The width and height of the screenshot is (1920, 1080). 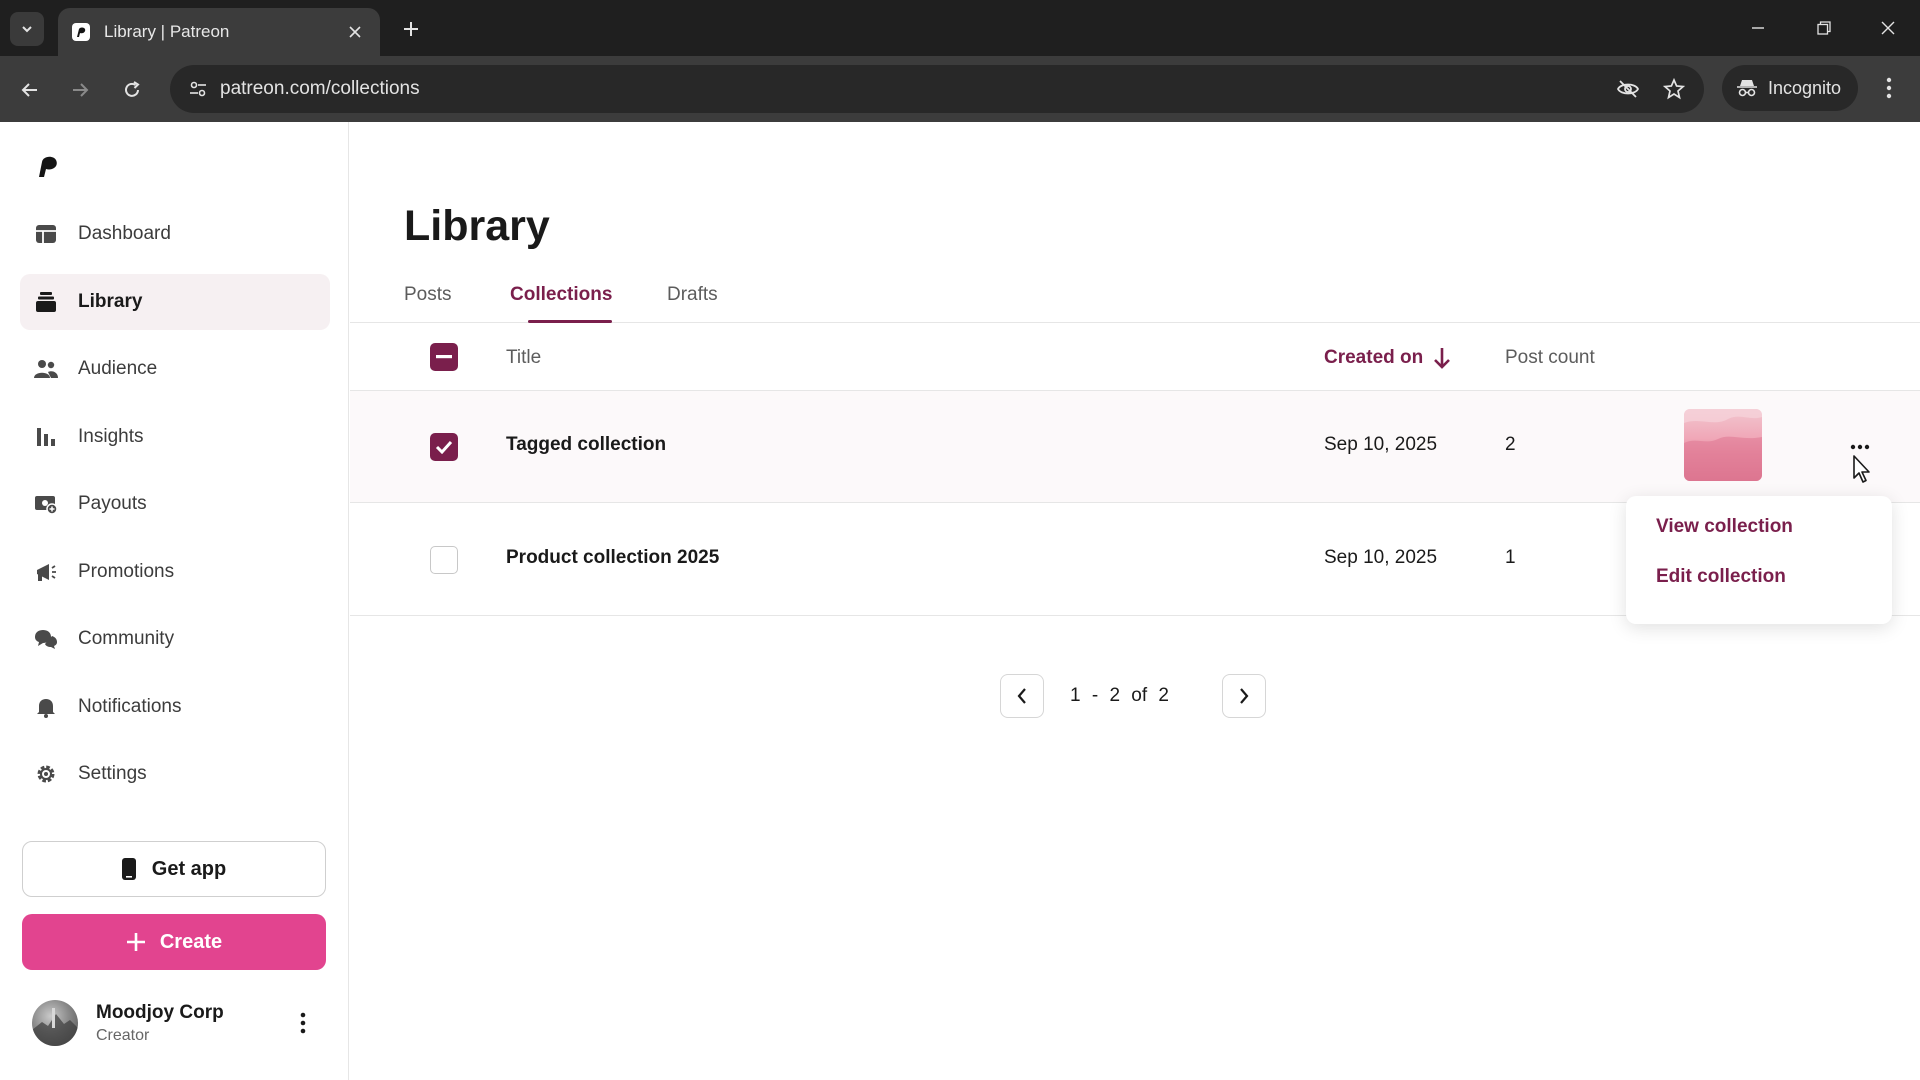 What do you see at coordinates (561, 294) in the screenshot?
I see `tab-collections-label: Collections` at bounding box center [561, 294].